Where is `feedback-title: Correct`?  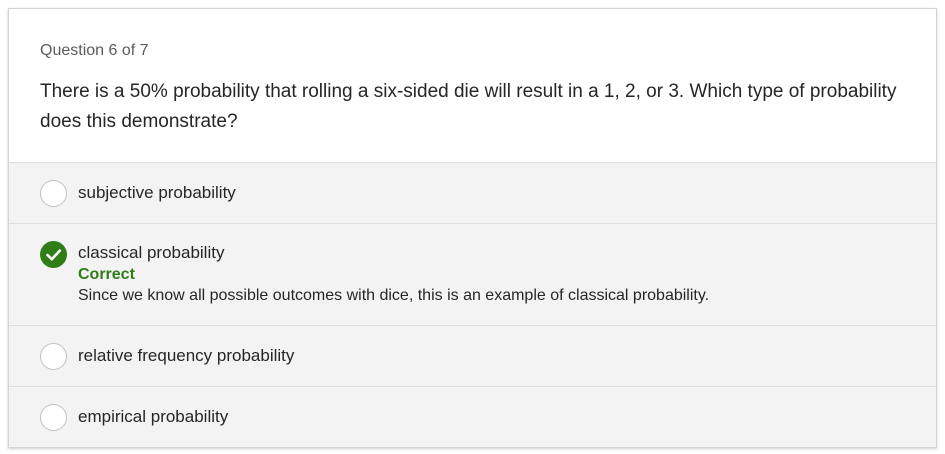 feedback-title: Correct is located at coordinates (106, 274).